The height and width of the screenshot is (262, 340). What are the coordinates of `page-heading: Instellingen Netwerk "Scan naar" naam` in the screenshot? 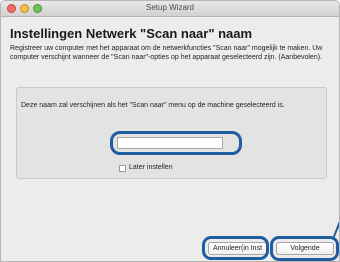 It's located at (131, 33).